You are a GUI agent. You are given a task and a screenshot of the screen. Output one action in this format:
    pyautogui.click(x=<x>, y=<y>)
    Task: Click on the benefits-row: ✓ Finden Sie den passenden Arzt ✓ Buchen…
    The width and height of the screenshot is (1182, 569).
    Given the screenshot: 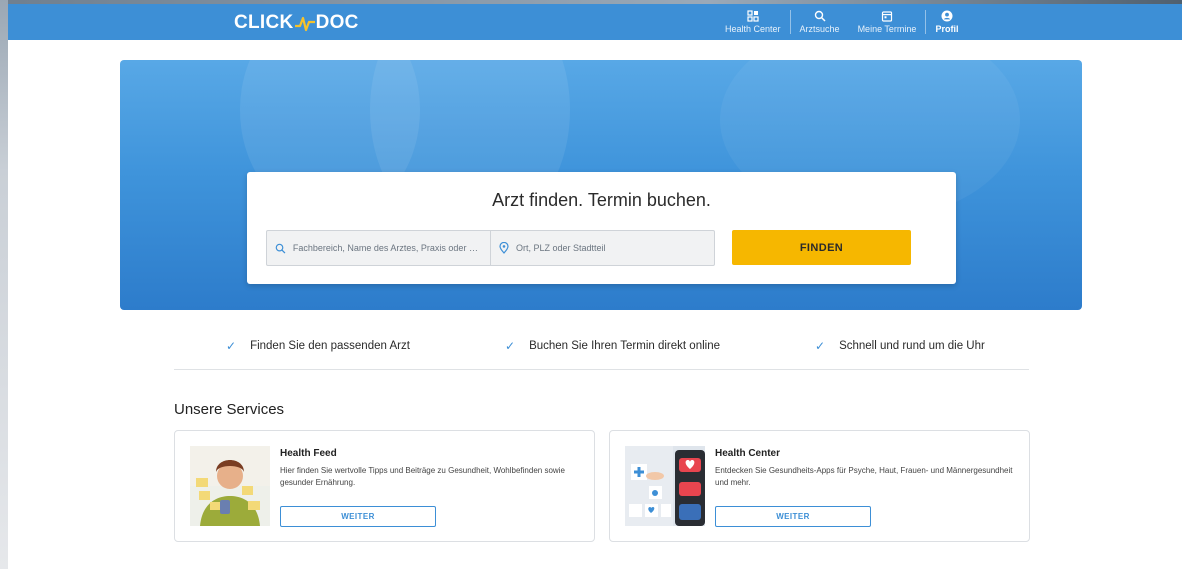 What is the action you would take?
    pyautogui.click(x=591, y=349)
    